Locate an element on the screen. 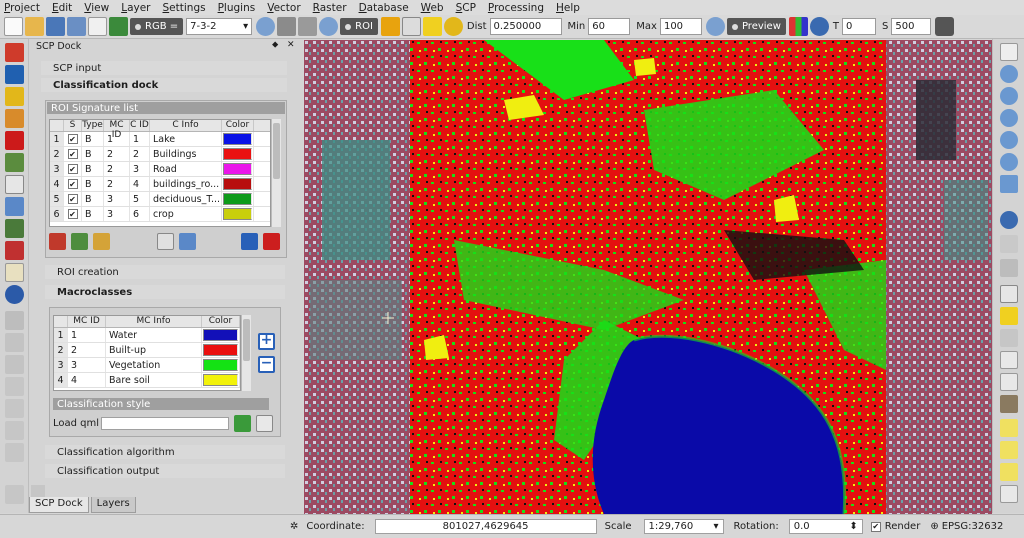 This screenshot has height=538, width=1024. render-checkbox: ✔ is located at coordinates (875, 526).